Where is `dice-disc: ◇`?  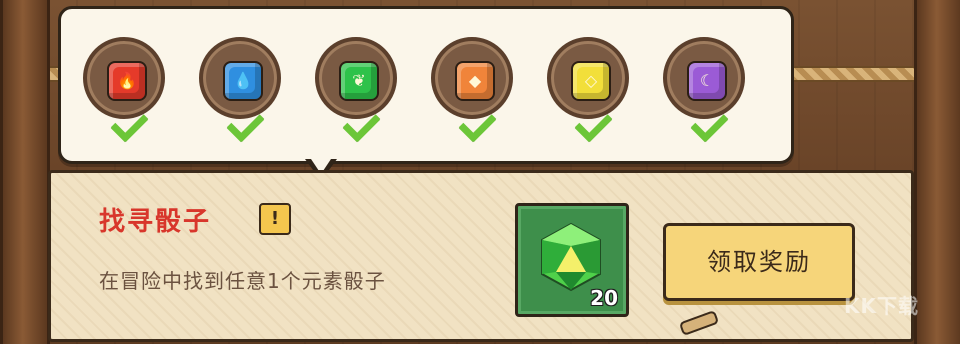
dice-disc: ◇ is located at coordinates (588, 78).